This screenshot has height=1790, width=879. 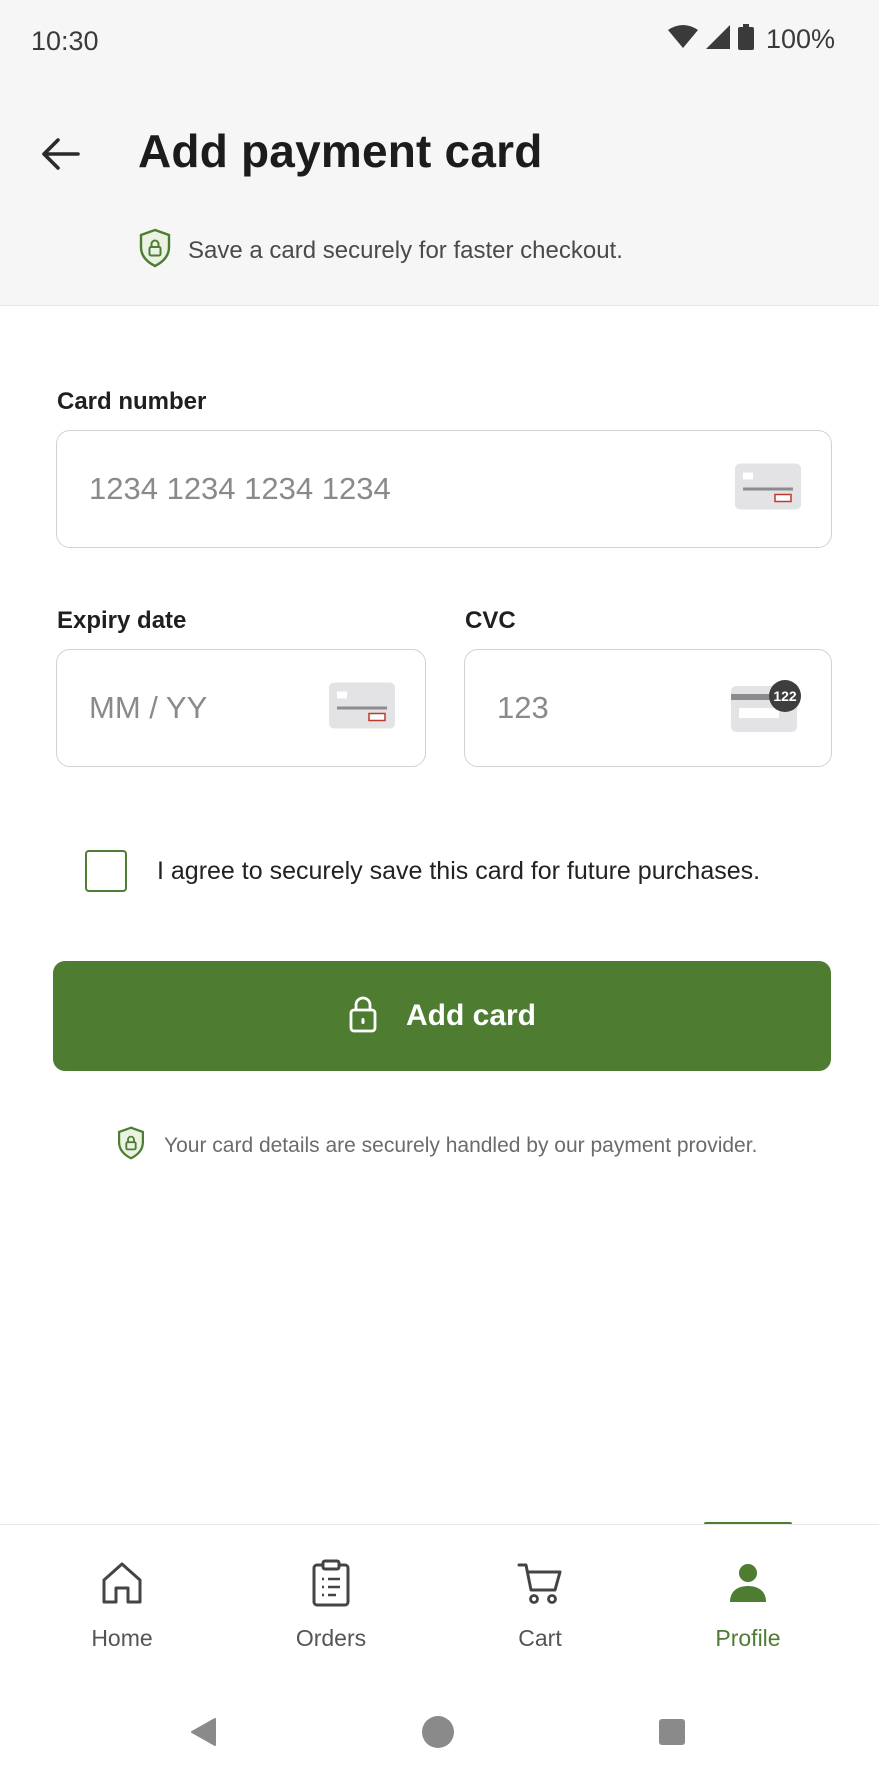 What do you see at coordinates (717, 39) in the screenshot?
I see `signal-icon` at bounding box center [717, 39].